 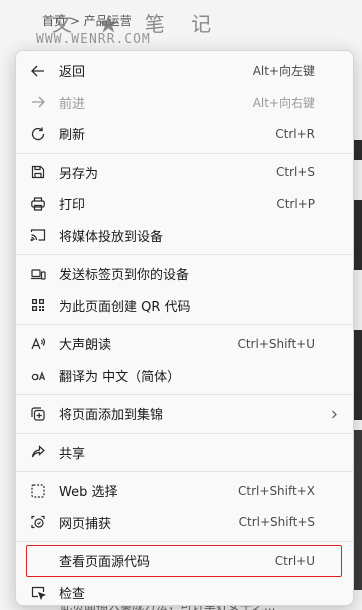 What do you see at coordinates (294, 560) in the screenshot?
I see `menu-item-shortcut: Ctrl+U` at bounding box center [294, 560].